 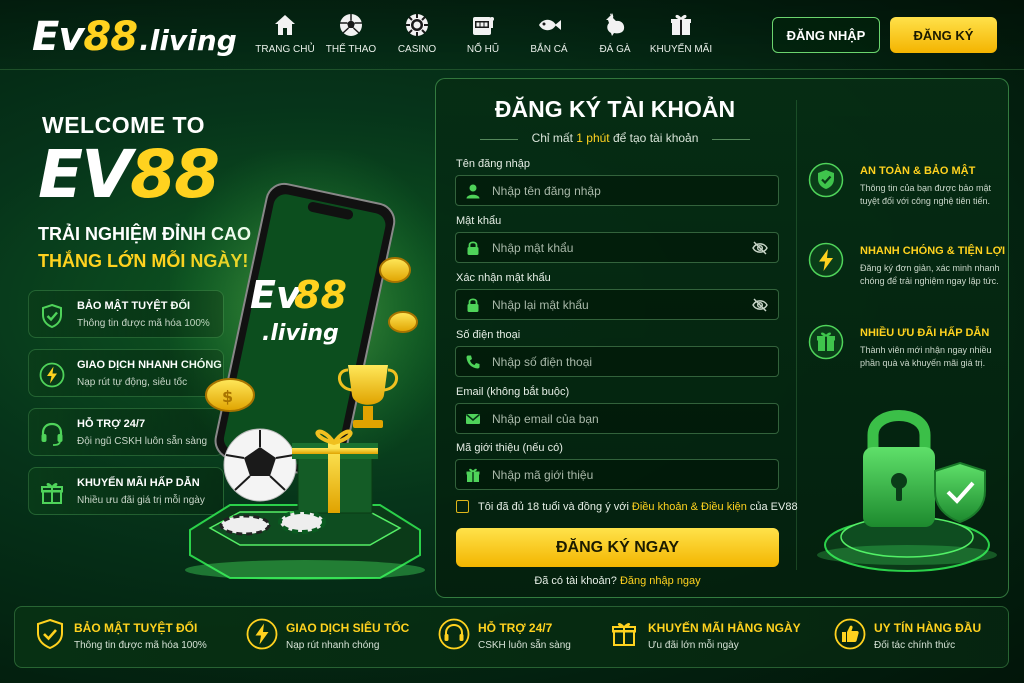 I want to click on slot-machine-icon, so click(x=483, y=26).